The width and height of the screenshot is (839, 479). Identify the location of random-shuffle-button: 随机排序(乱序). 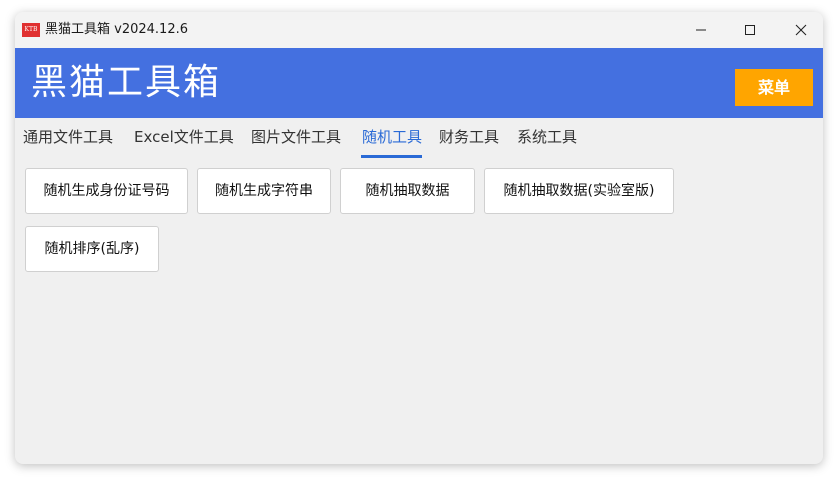
(92, 249).